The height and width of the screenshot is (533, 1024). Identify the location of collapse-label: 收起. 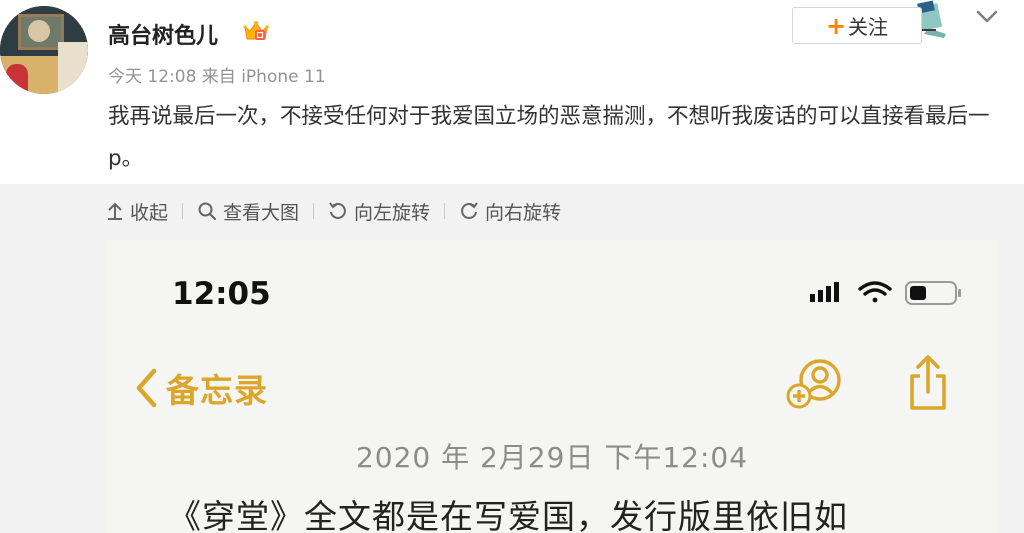
(149, 212).